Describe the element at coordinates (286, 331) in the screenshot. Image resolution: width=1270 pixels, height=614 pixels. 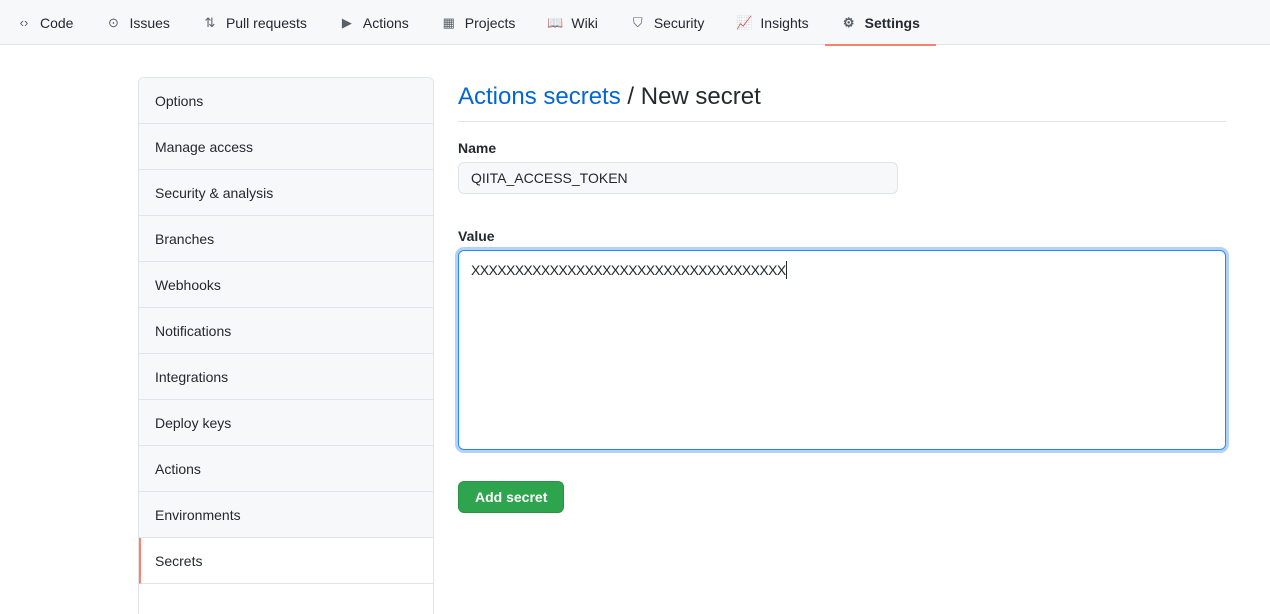
I see `sidebar-item-notifications: Notifications` at that location.